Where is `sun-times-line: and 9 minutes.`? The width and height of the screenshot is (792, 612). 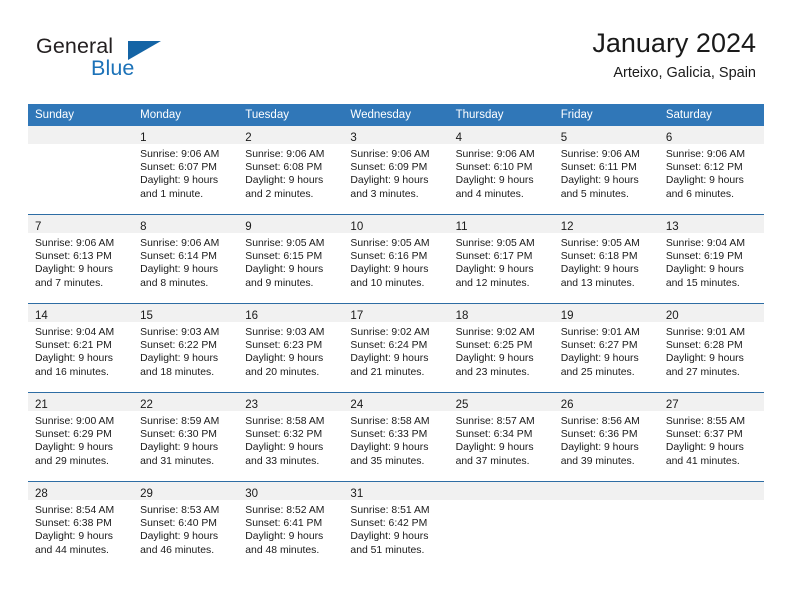 sun-times-line: and 9 minutes. is located at coordinates (279, 283).